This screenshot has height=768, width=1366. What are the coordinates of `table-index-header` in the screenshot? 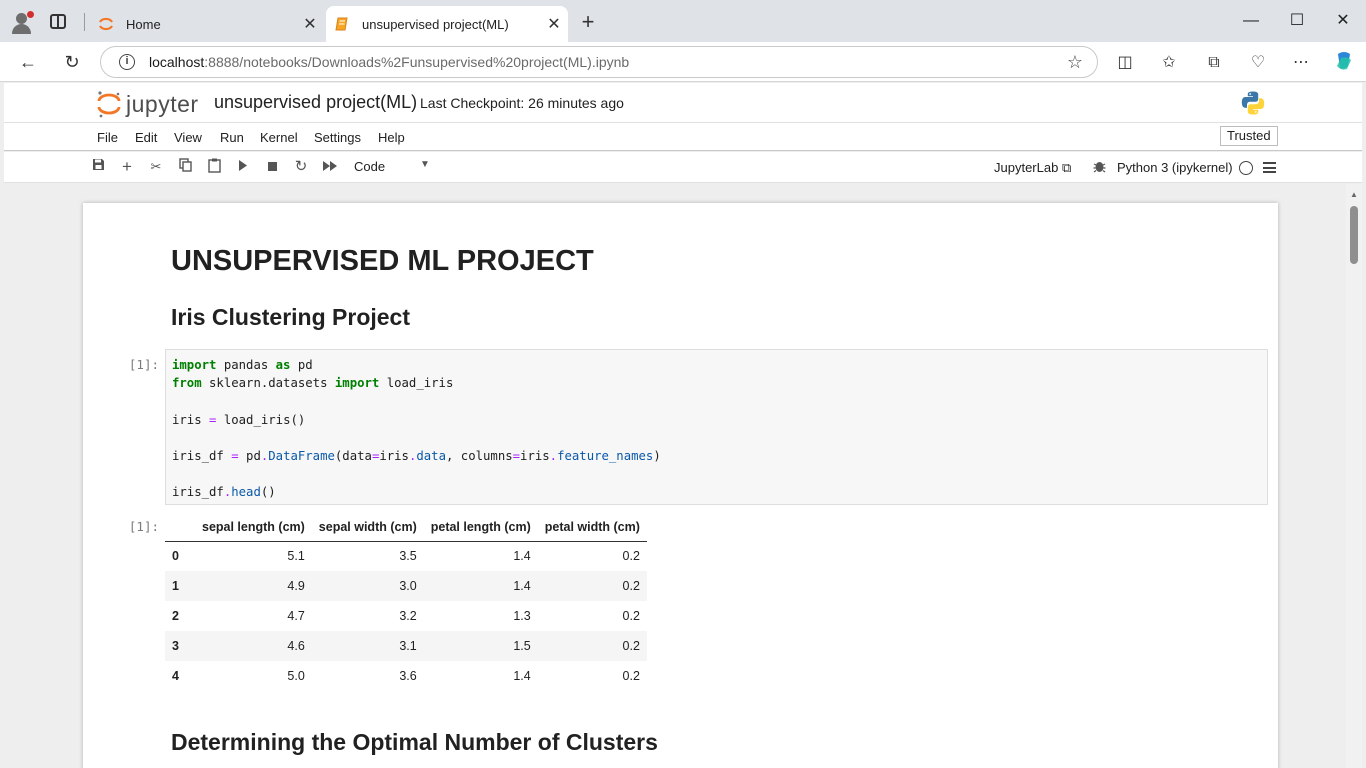 It's located at (180, 527).